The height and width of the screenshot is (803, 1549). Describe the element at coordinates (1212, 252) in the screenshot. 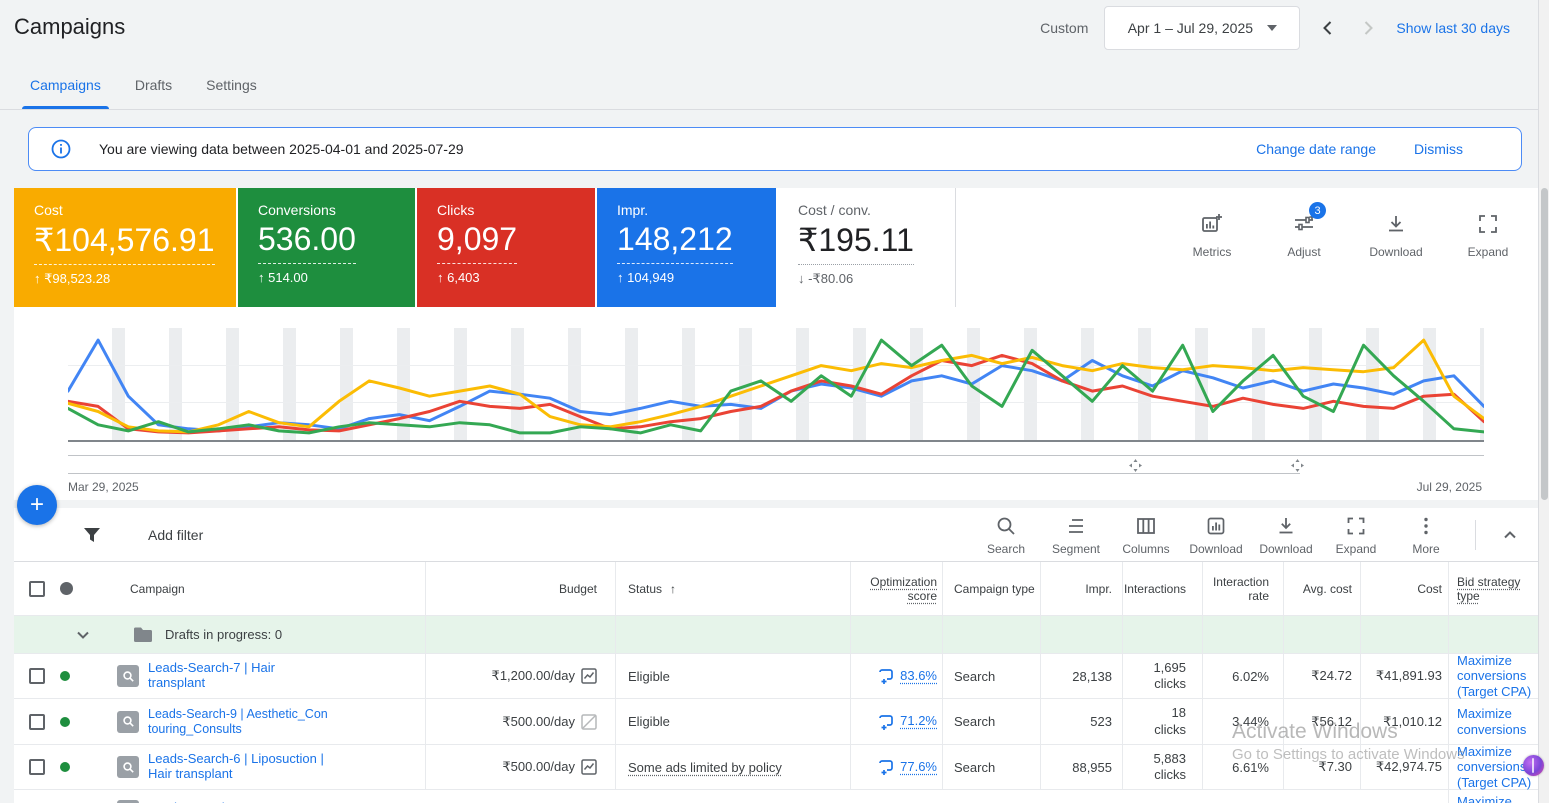

I see `metrics-label: Metrics` at that location.